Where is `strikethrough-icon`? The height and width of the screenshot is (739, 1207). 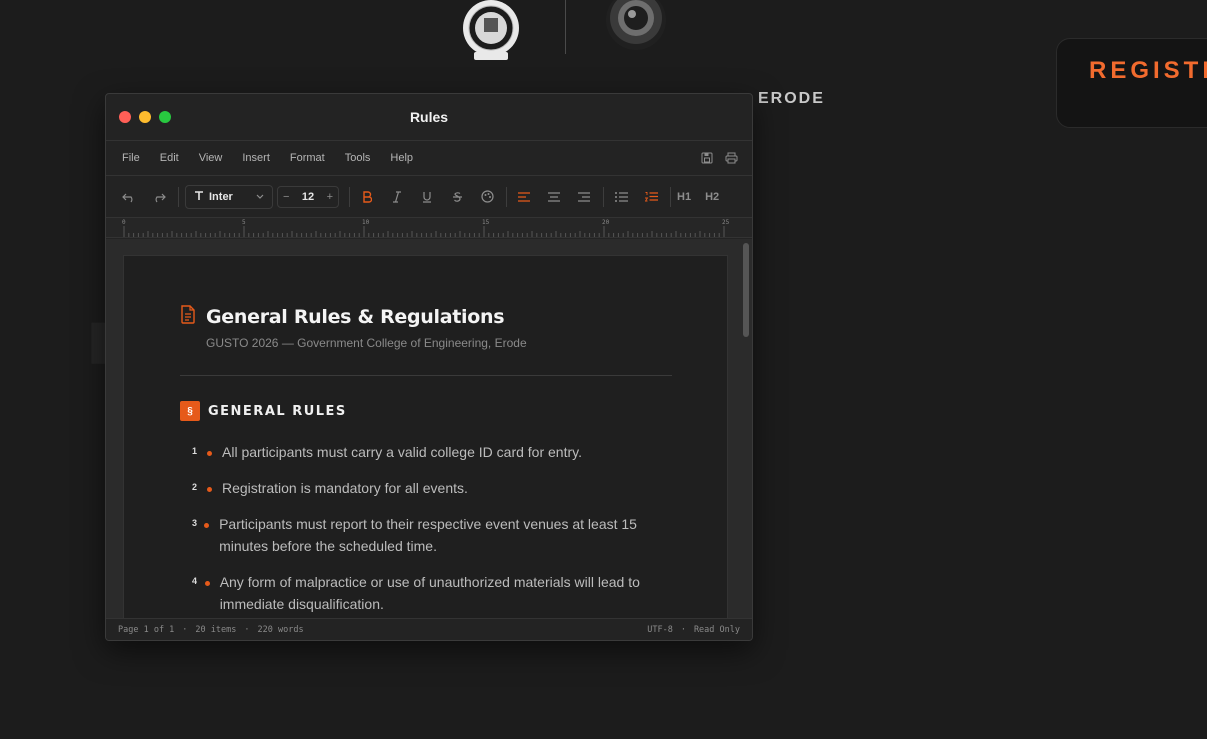
strikethrough-icon is located at coordinates (457, 197).